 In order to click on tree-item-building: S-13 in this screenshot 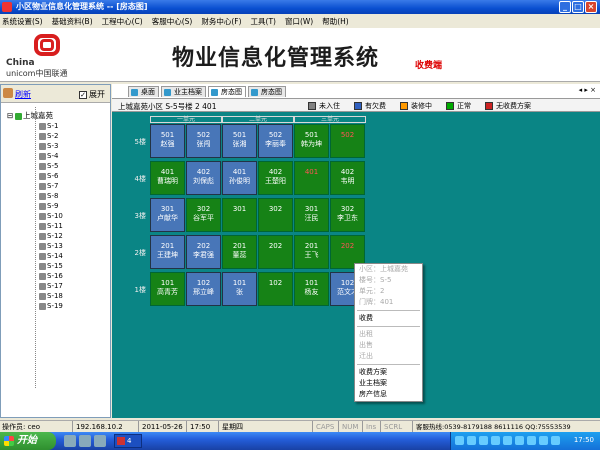, I will do `click(55, 246)`.